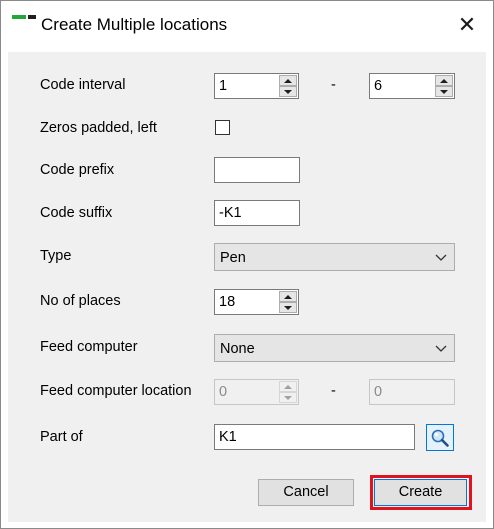 This screenshot has width=494, height=529. I want to click on feed-computer-location-label: Feed computer location, so click(116, 391).